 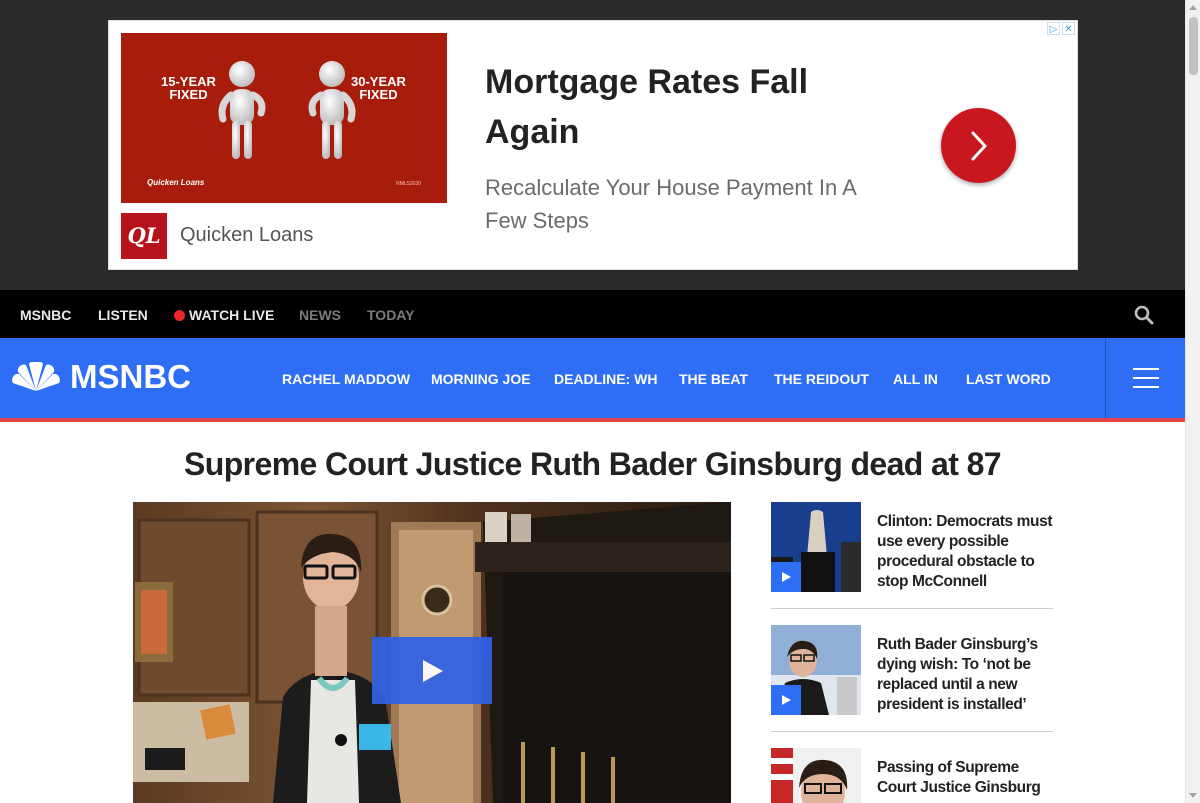 I want to click on close-icon: ✕, so click(x=1068, y=28).